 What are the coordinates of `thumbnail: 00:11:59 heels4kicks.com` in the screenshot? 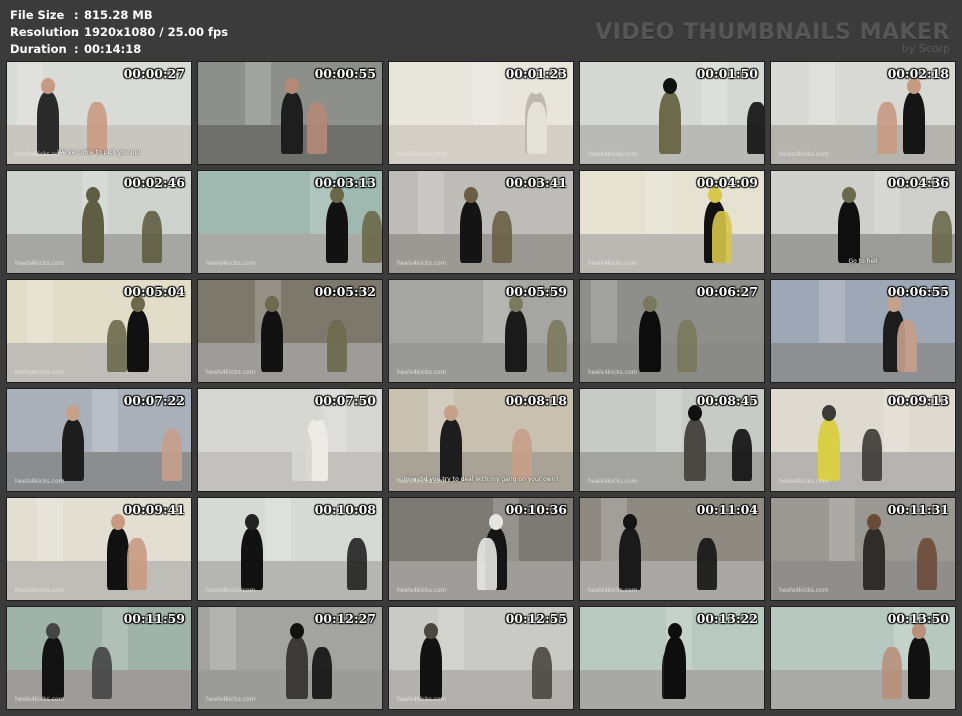 It's located at (99, 658).